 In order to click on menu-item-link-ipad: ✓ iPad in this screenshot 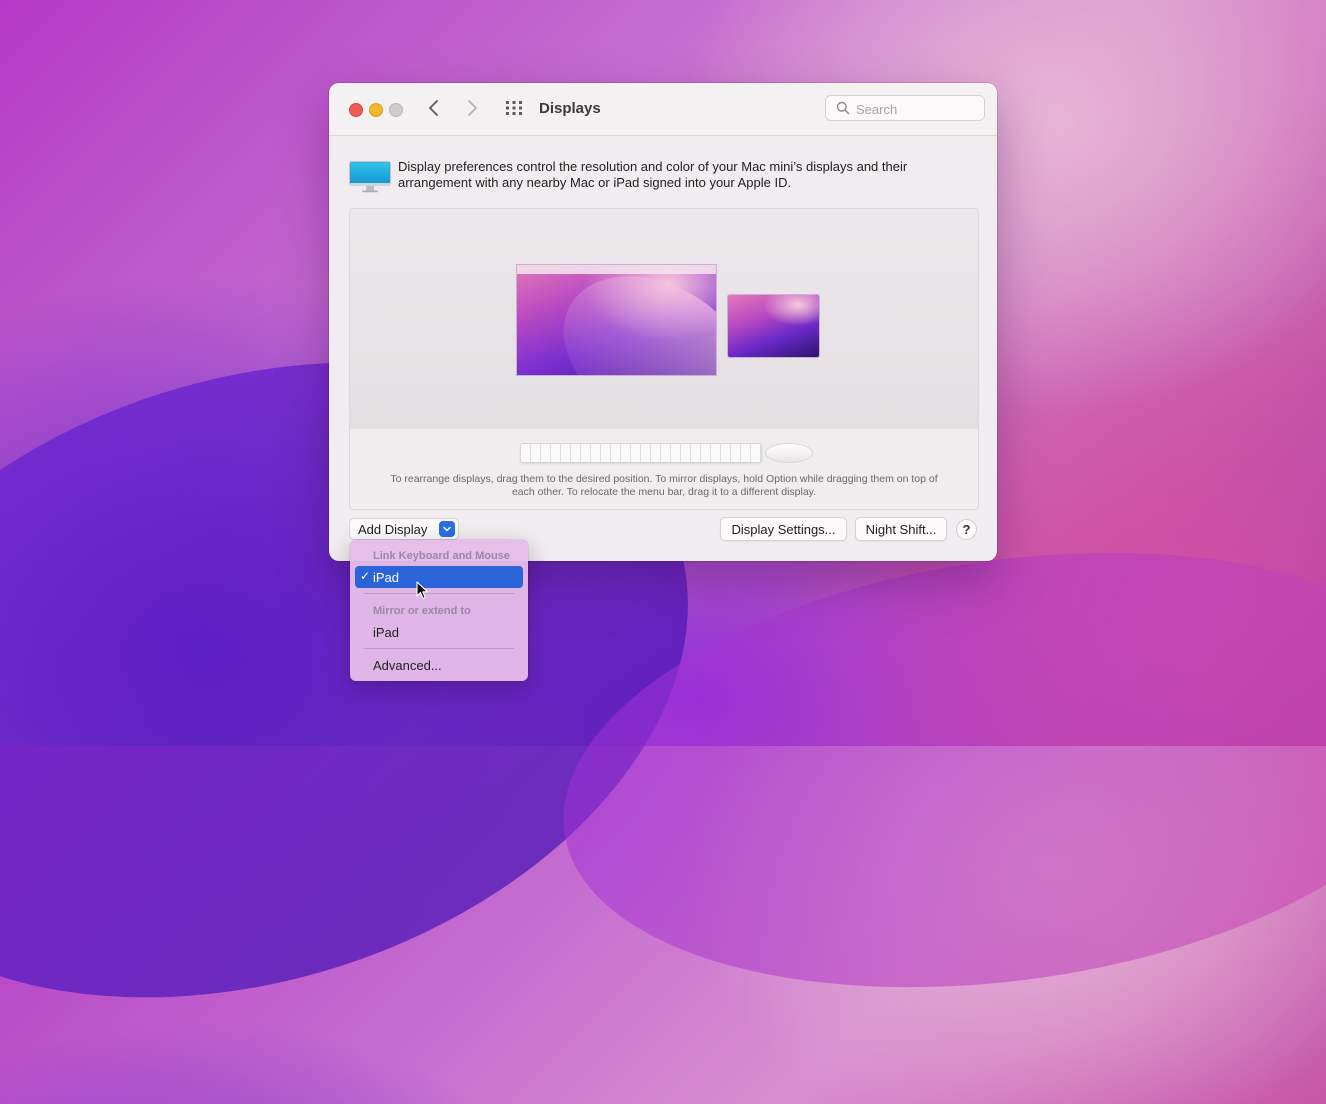, I will do `click(439, 577)`.